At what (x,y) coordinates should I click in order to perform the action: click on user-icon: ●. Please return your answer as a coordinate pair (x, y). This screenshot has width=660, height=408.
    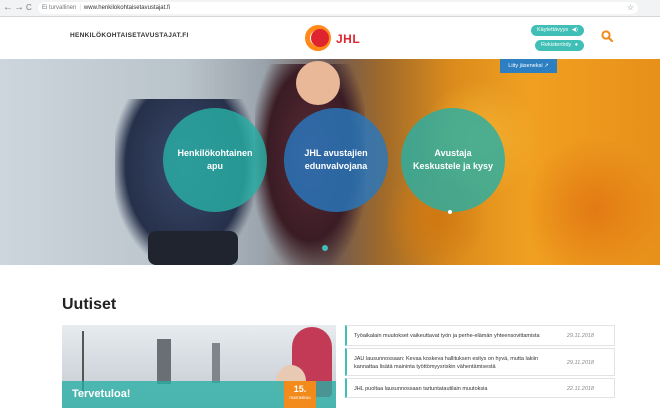
    Looking at the image, I should click on (576, 45).